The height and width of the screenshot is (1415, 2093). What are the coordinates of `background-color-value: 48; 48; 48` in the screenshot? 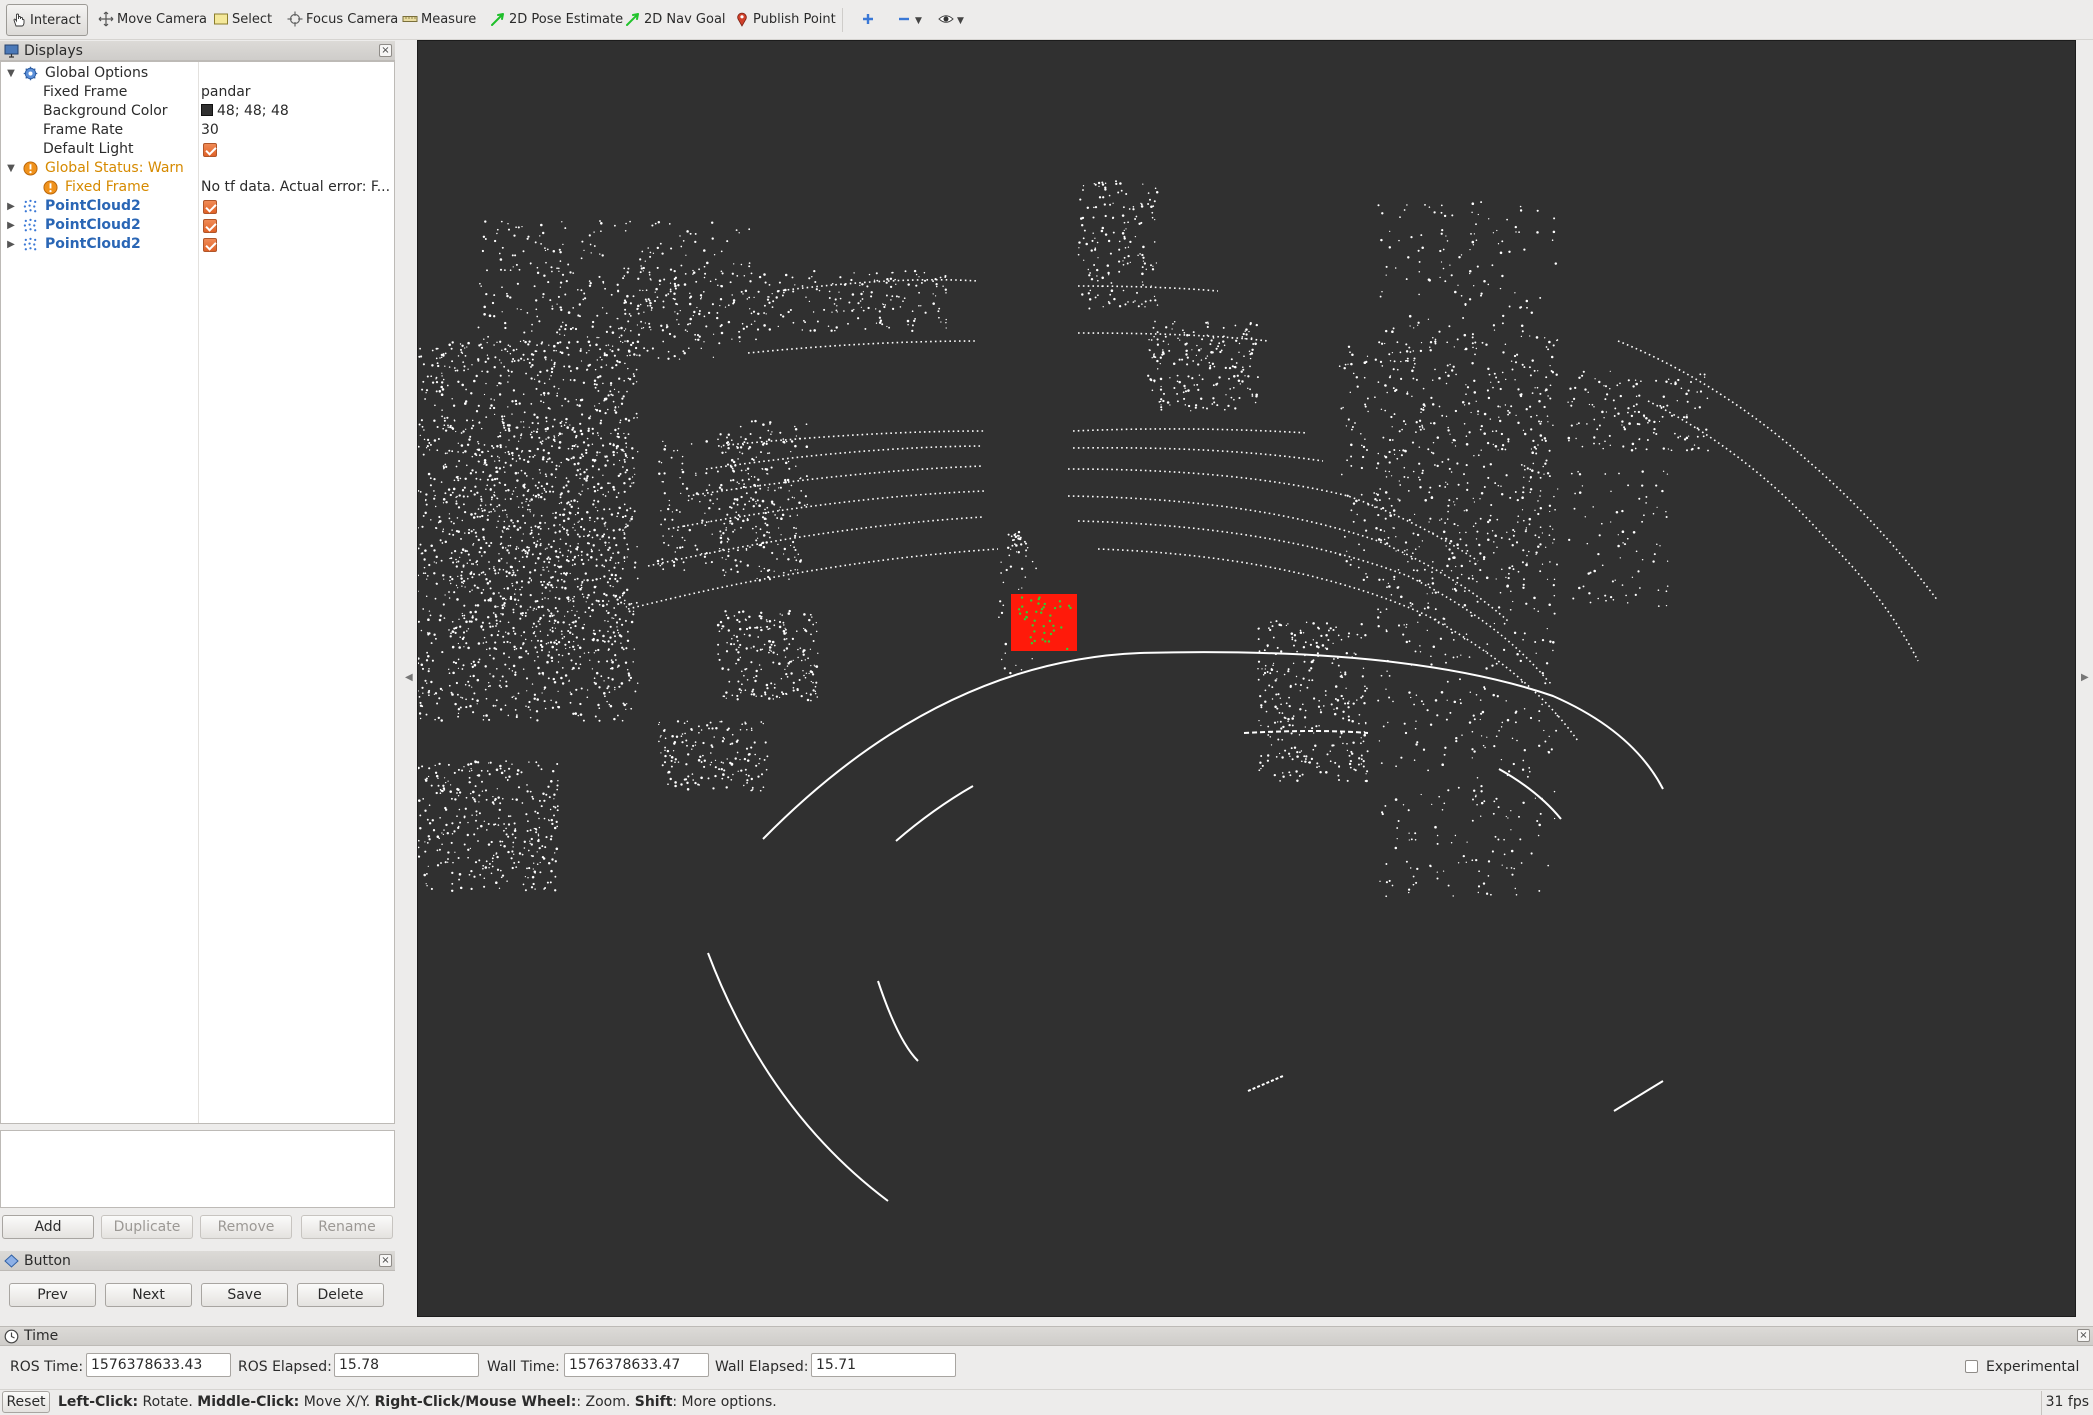 It's located at (297, 111).